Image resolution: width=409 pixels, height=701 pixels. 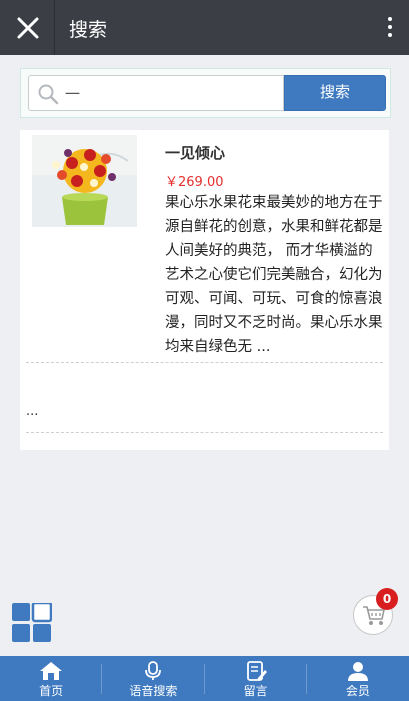 I want to click on nav-message: 留言, so click(x=256, y=678).